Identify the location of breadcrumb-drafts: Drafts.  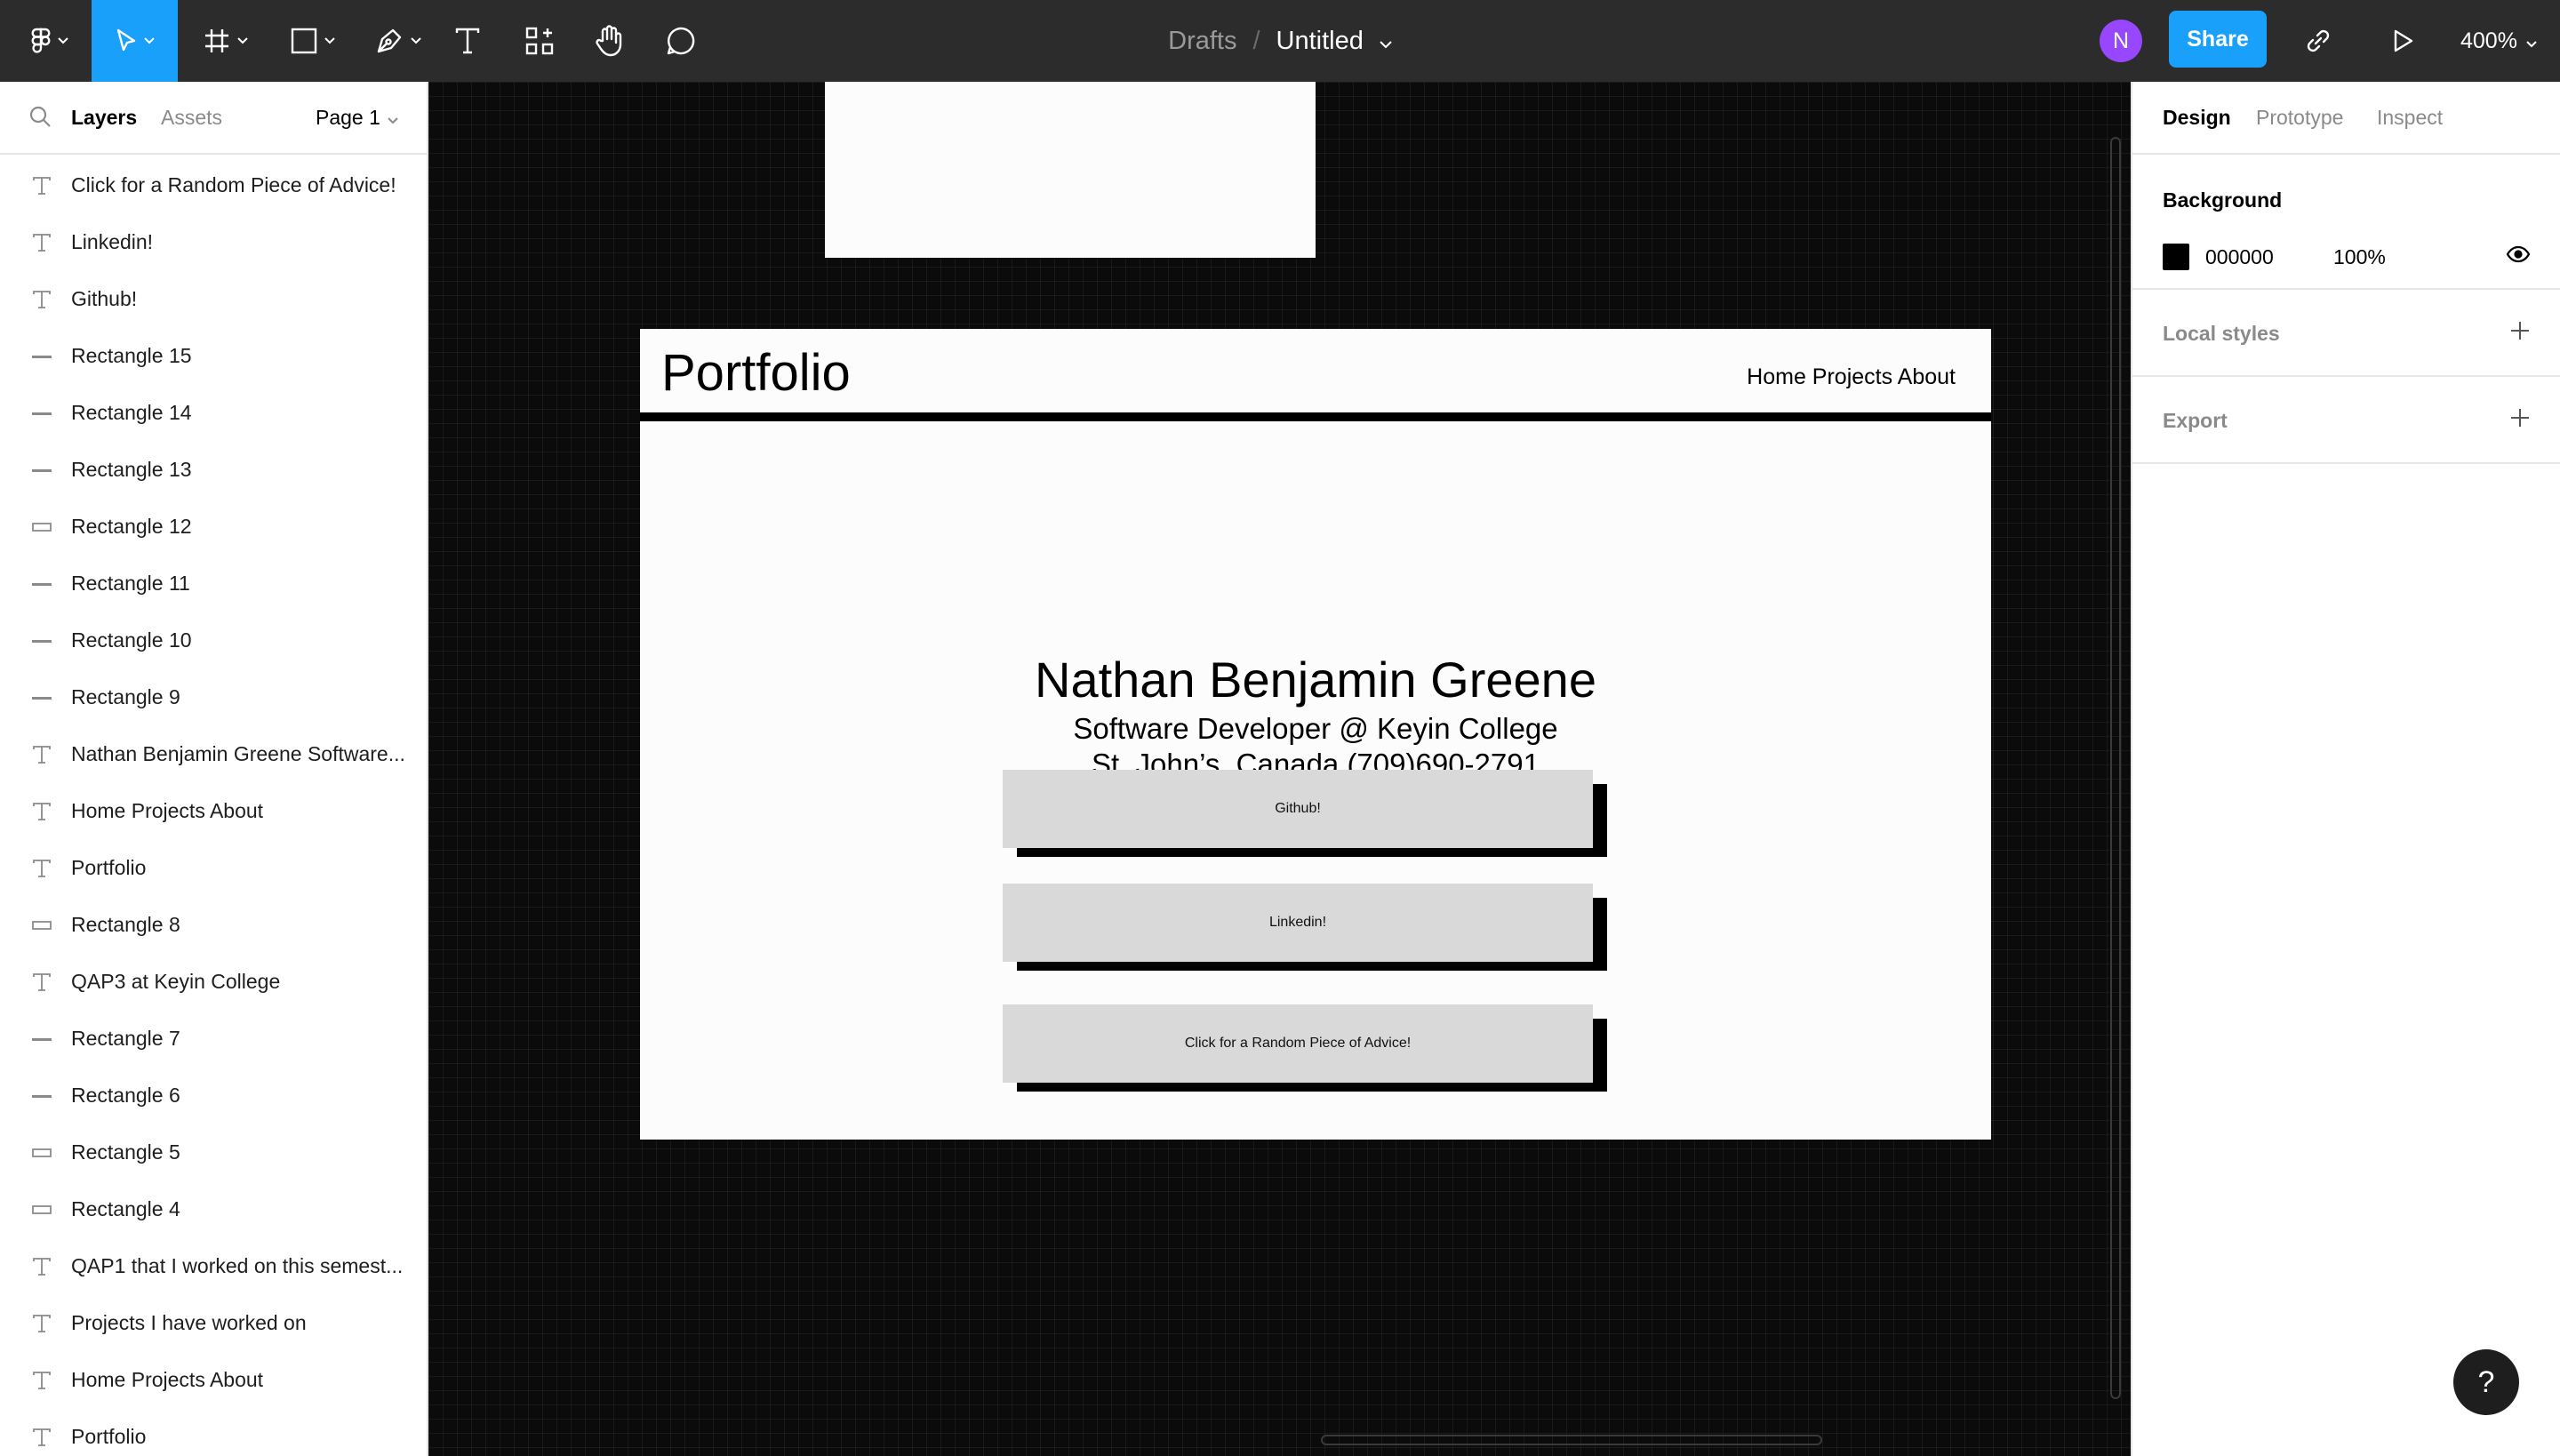
(1202, 41).